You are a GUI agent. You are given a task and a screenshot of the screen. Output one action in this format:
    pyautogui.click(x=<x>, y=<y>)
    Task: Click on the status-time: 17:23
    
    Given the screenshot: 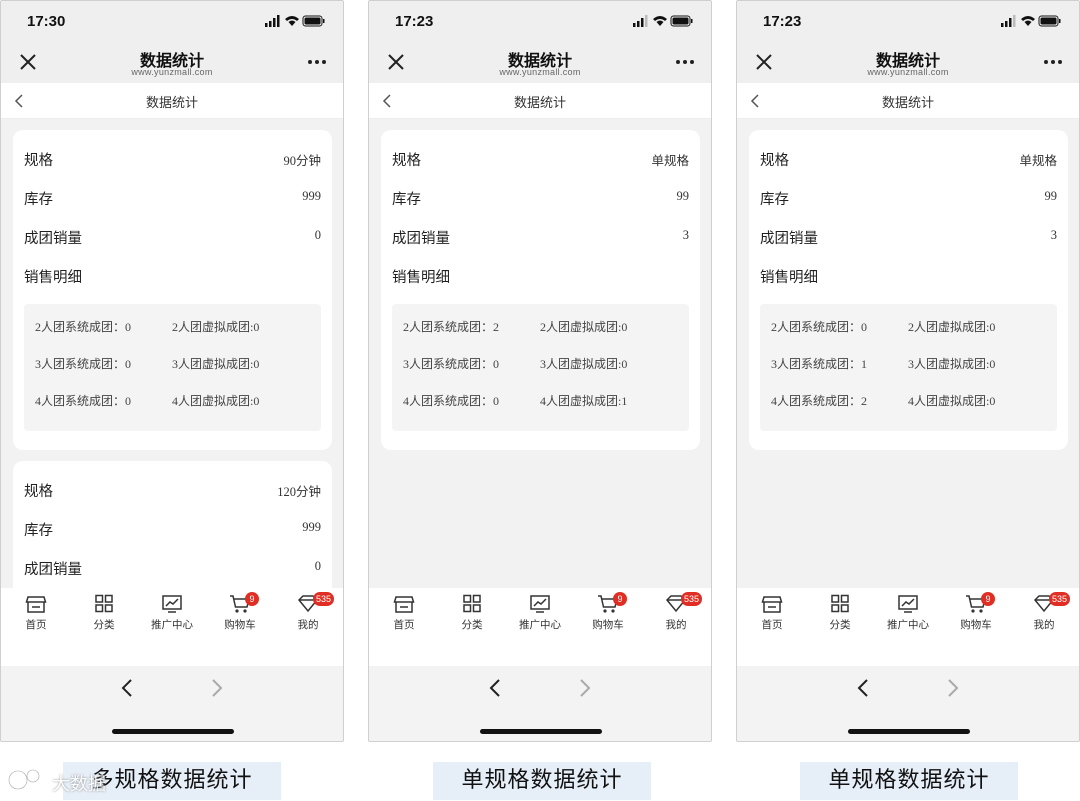 What is the action you would take?
    pyautogui.click(x=782, y=21)
    